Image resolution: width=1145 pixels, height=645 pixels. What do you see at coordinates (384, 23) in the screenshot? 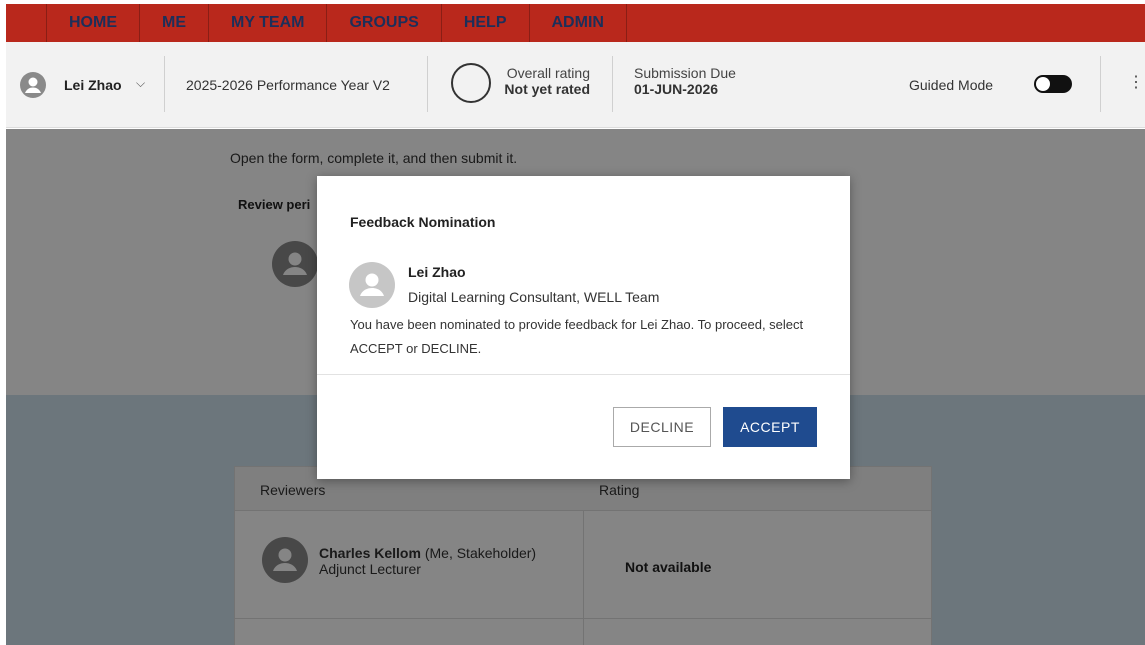
I see `nav-groups: GROUPS` at bounding box center [384, 23].